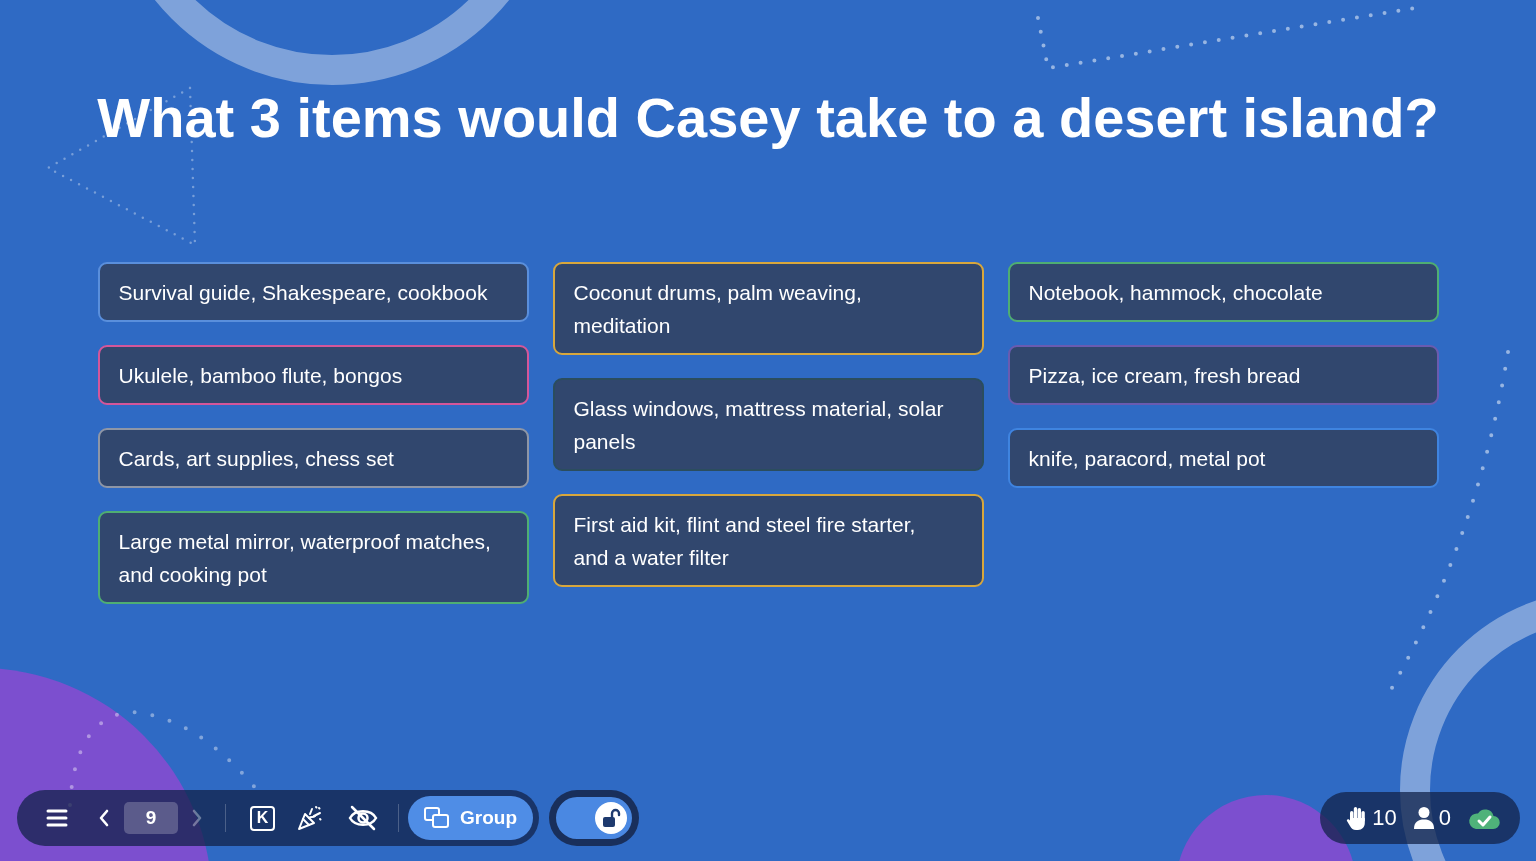 The image size is (1536, 861). Describe the element at coordinates (1384, 818) in the screenshot. I see `raised-hands-count: 10` at that location.